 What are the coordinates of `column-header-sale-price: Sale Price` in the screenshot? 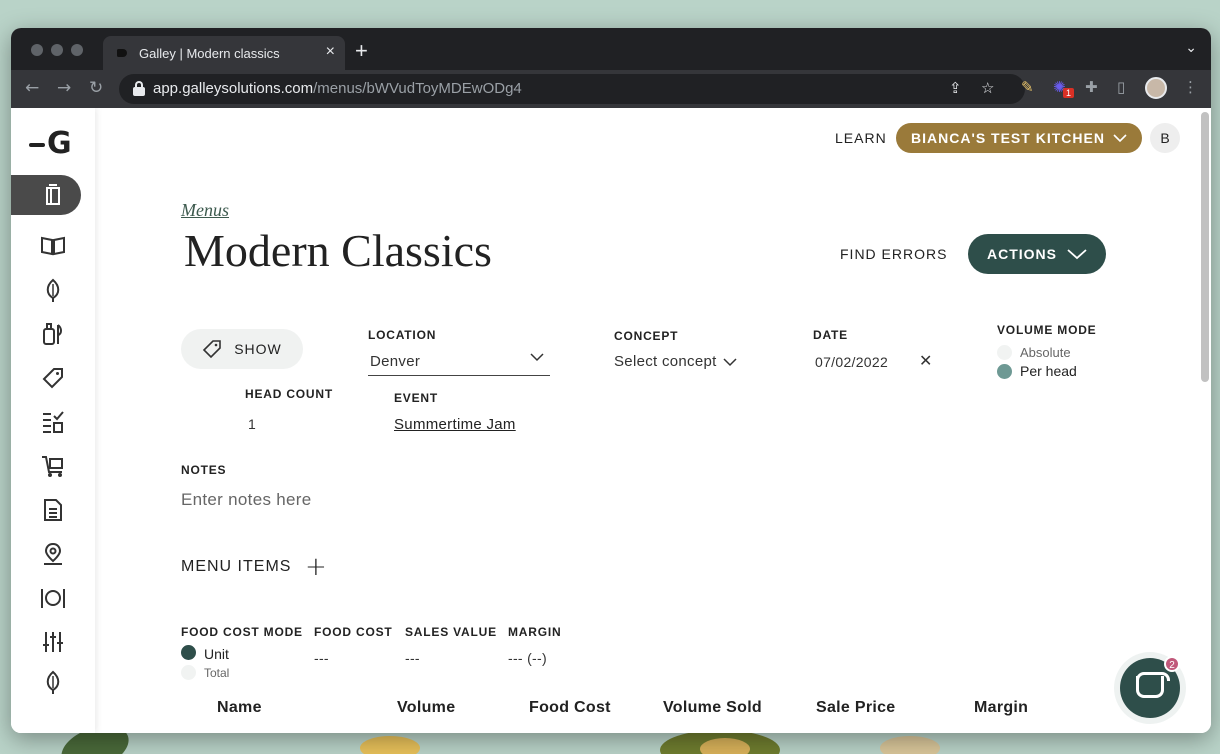 It's located at (856, 708).